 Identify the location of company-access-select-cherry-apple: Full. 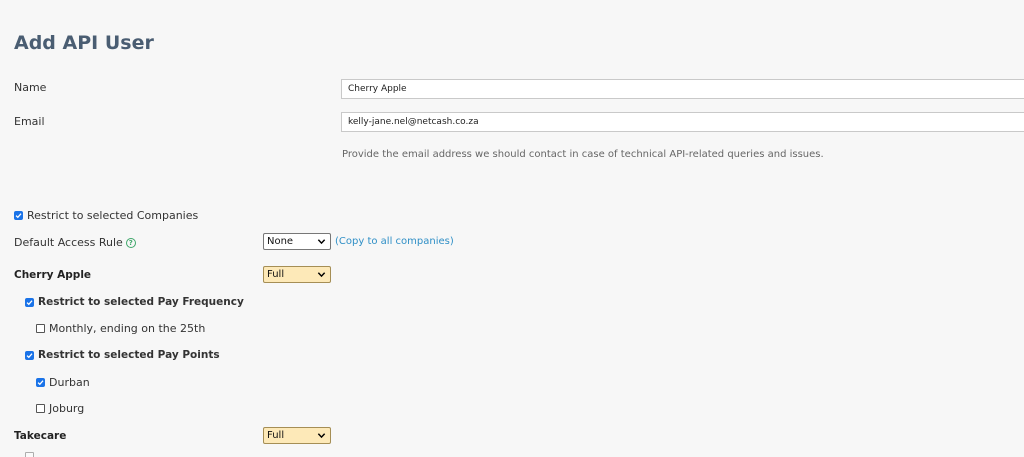
(297, 274).